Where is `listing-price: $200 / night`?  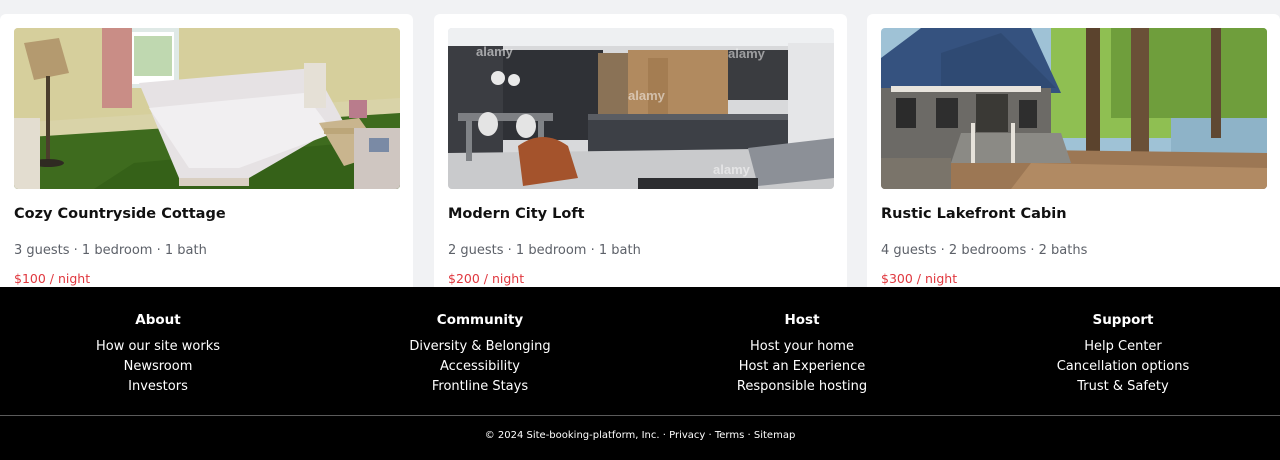 listing-price: $200 / night is located at coordinates (486, 278).